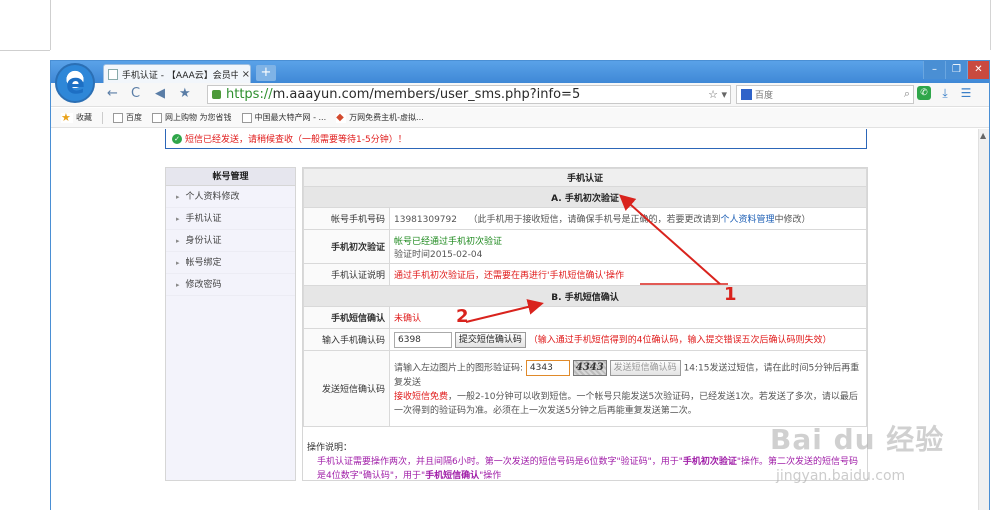 The width and height of the screenshot is (1000, 510). Describe the element at coordinates (341, 117) in the screenshot. I see `wanwang-icon: ◆` at that location.